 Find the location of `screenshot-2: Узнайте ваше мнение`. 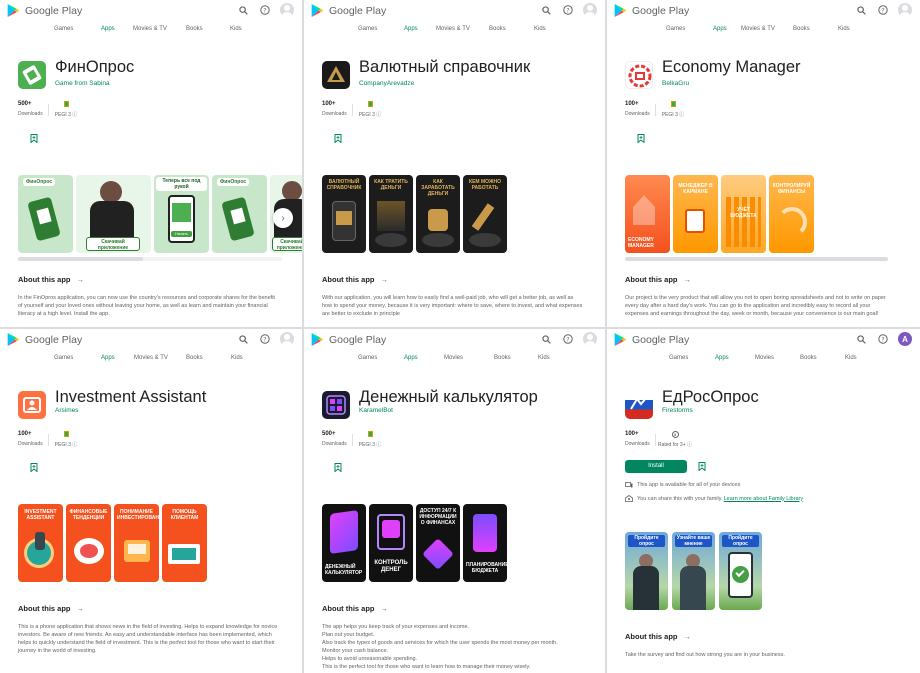

screenshot-2: Узнайте ваше мнение is located at coordinates (693, 571).